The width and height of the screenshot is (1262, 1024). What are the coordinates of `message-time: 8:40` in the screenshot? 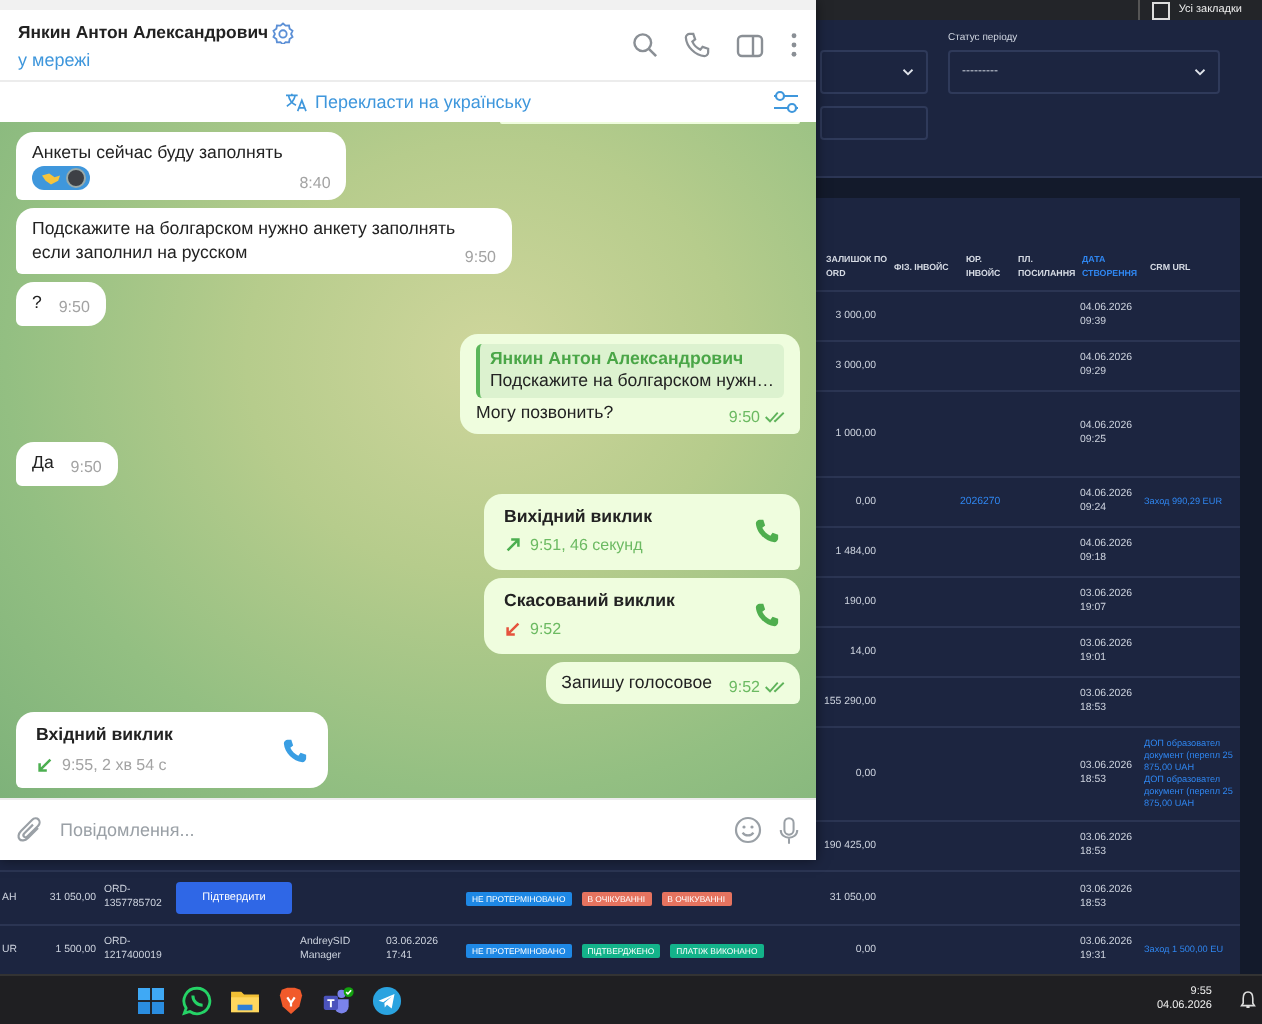 It's located at (315, 182).